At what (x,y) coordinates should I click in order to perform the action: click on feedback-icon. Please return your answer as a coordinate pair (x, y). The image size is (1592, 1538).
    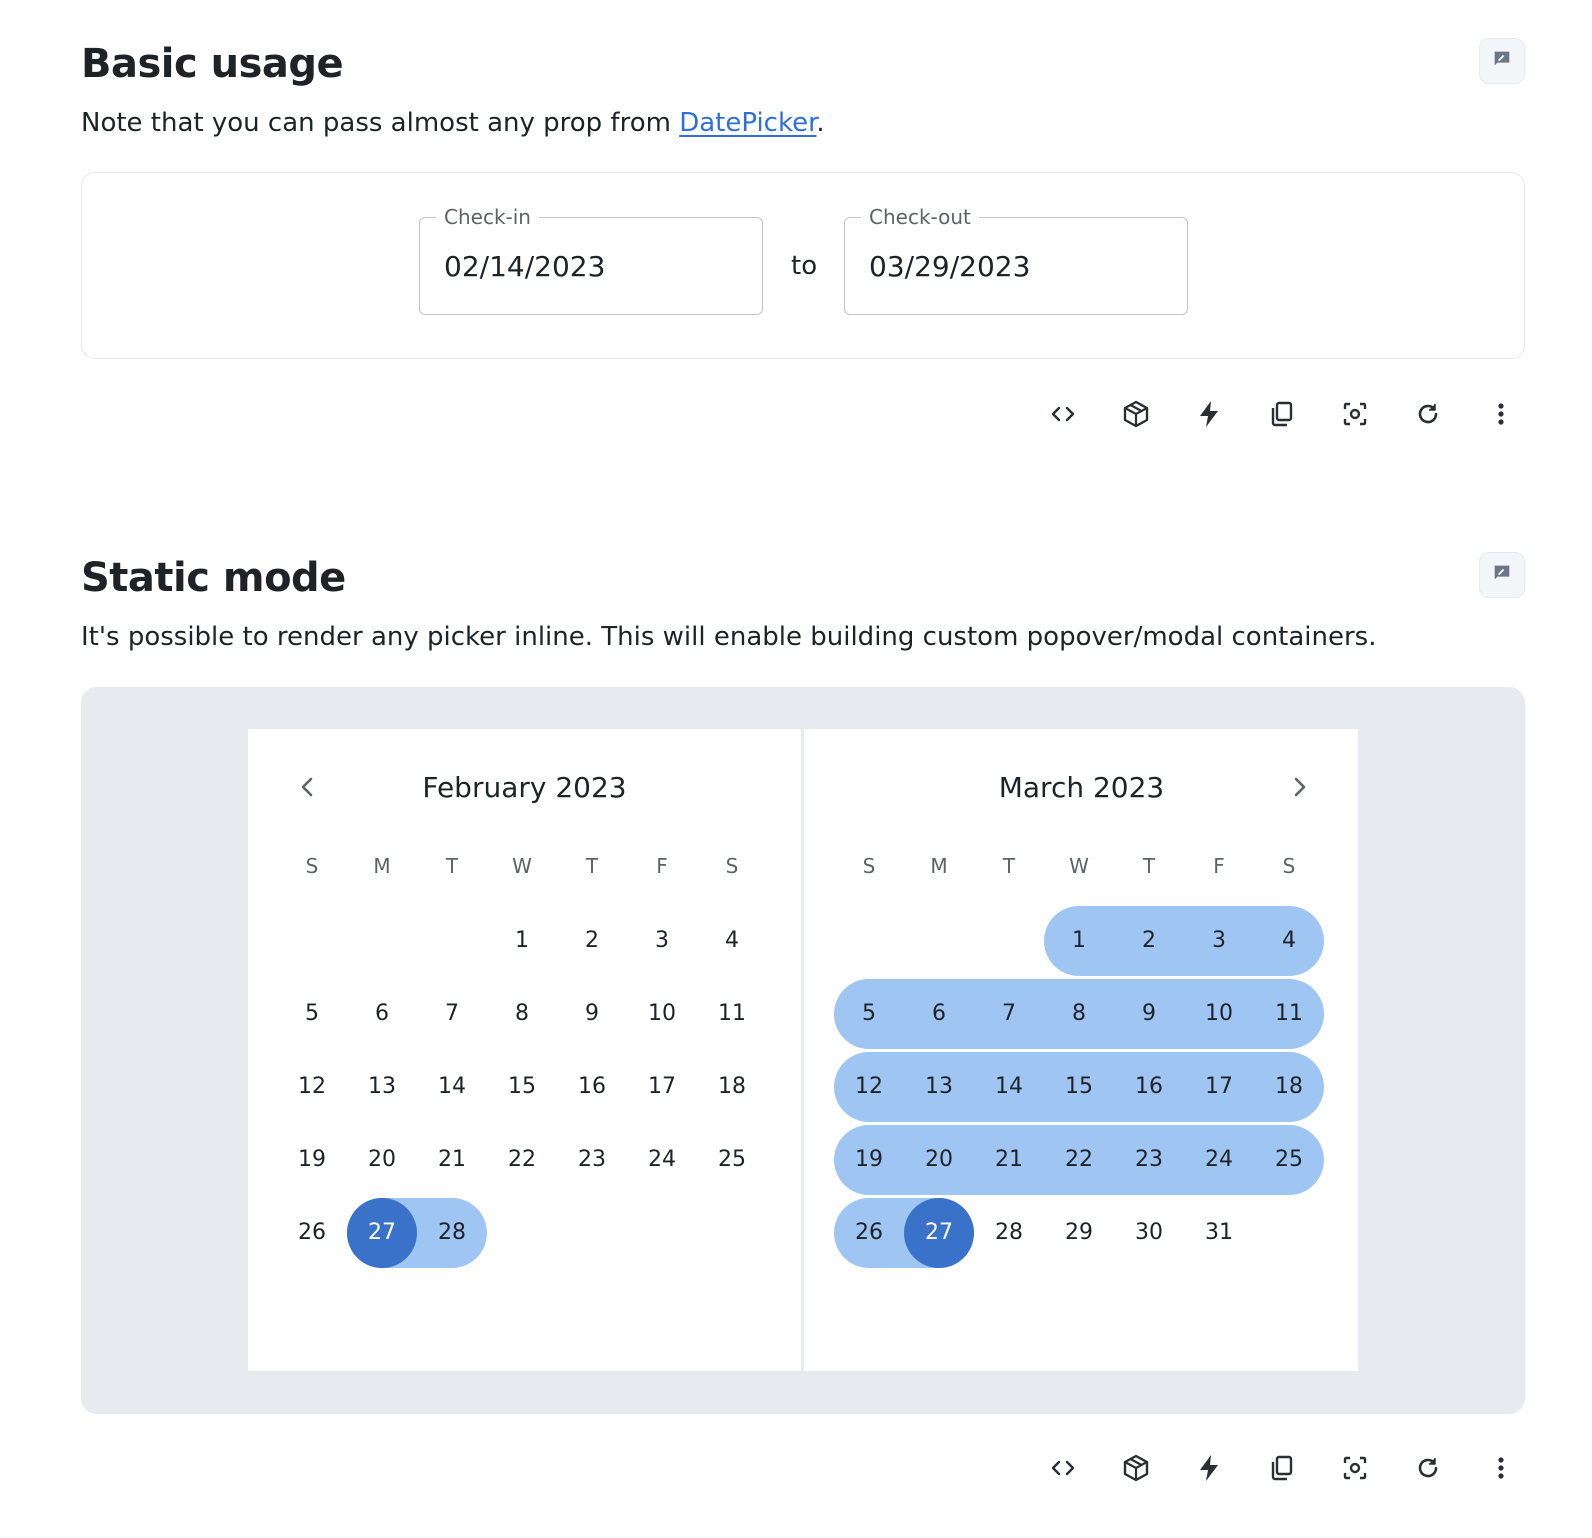
    Looking at the image, I should click on (1502, 575).